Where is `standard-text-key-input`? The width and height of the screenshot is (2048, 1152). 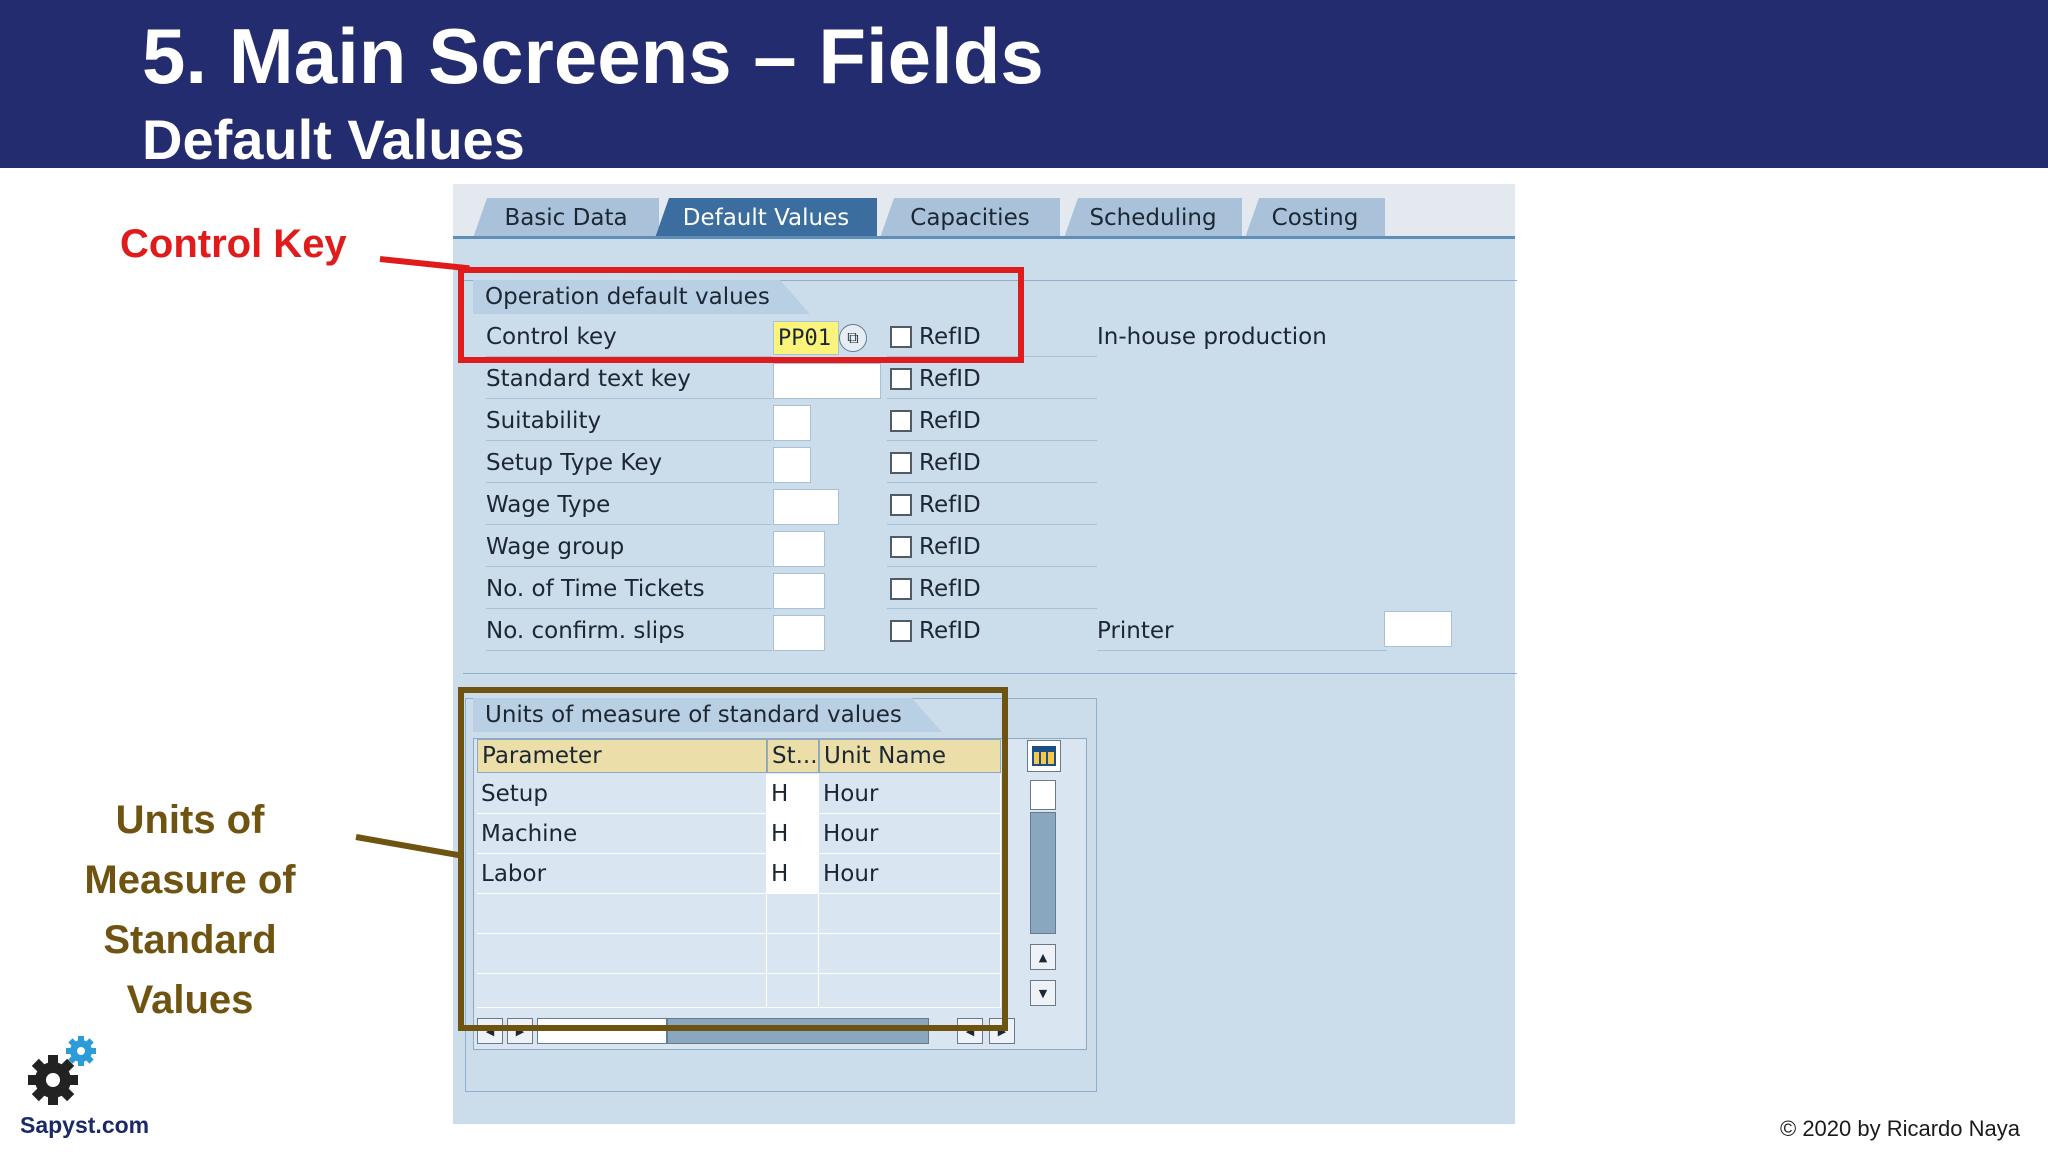
standard-text-key-input is located at coordinates (827, 381).